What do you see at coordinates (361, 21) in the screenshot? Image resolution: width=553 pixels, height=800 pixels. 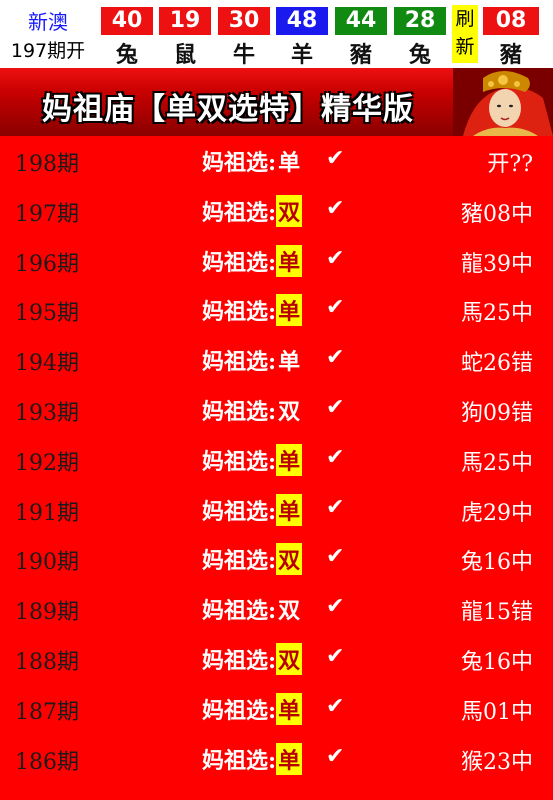 I see `ball-number: 44` at bounding box center [361, 21].